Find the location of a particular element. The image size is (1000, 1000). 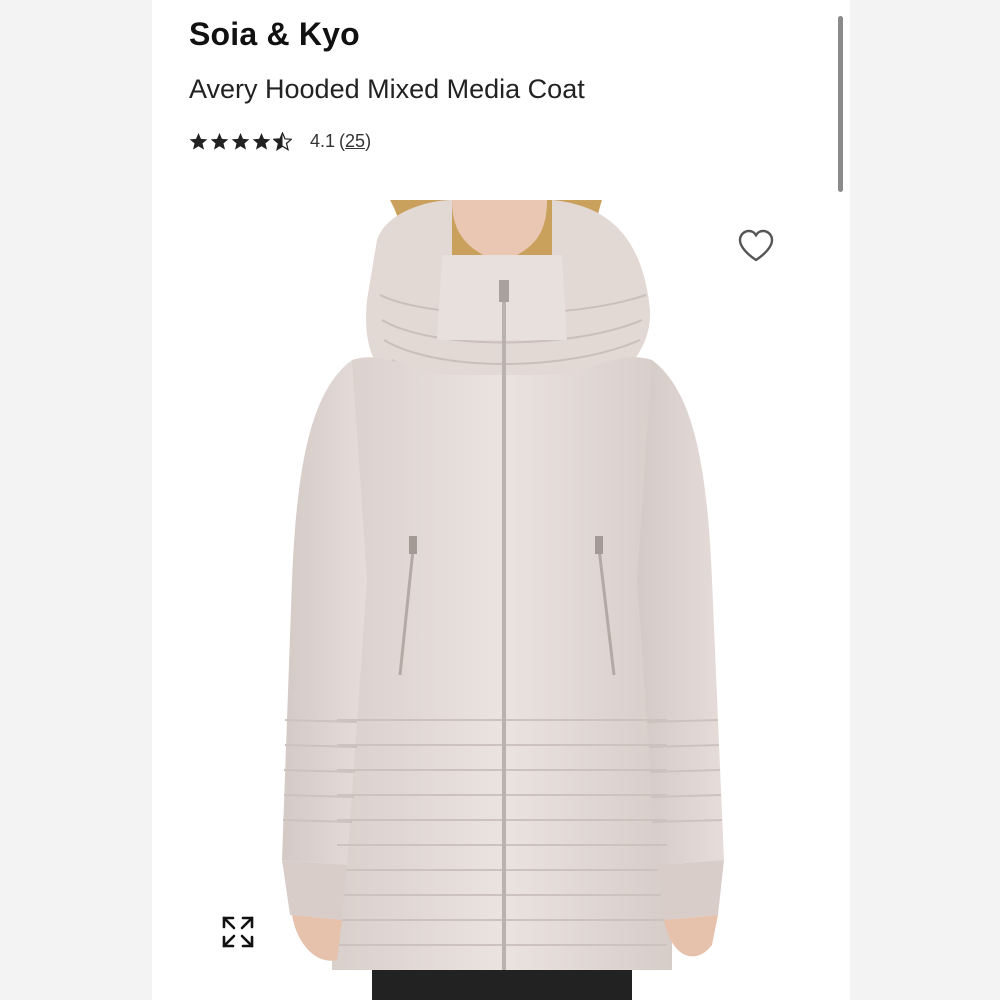

product-title: Avery Hooded Mixed Media Coat is located at coordinates (387, 89).